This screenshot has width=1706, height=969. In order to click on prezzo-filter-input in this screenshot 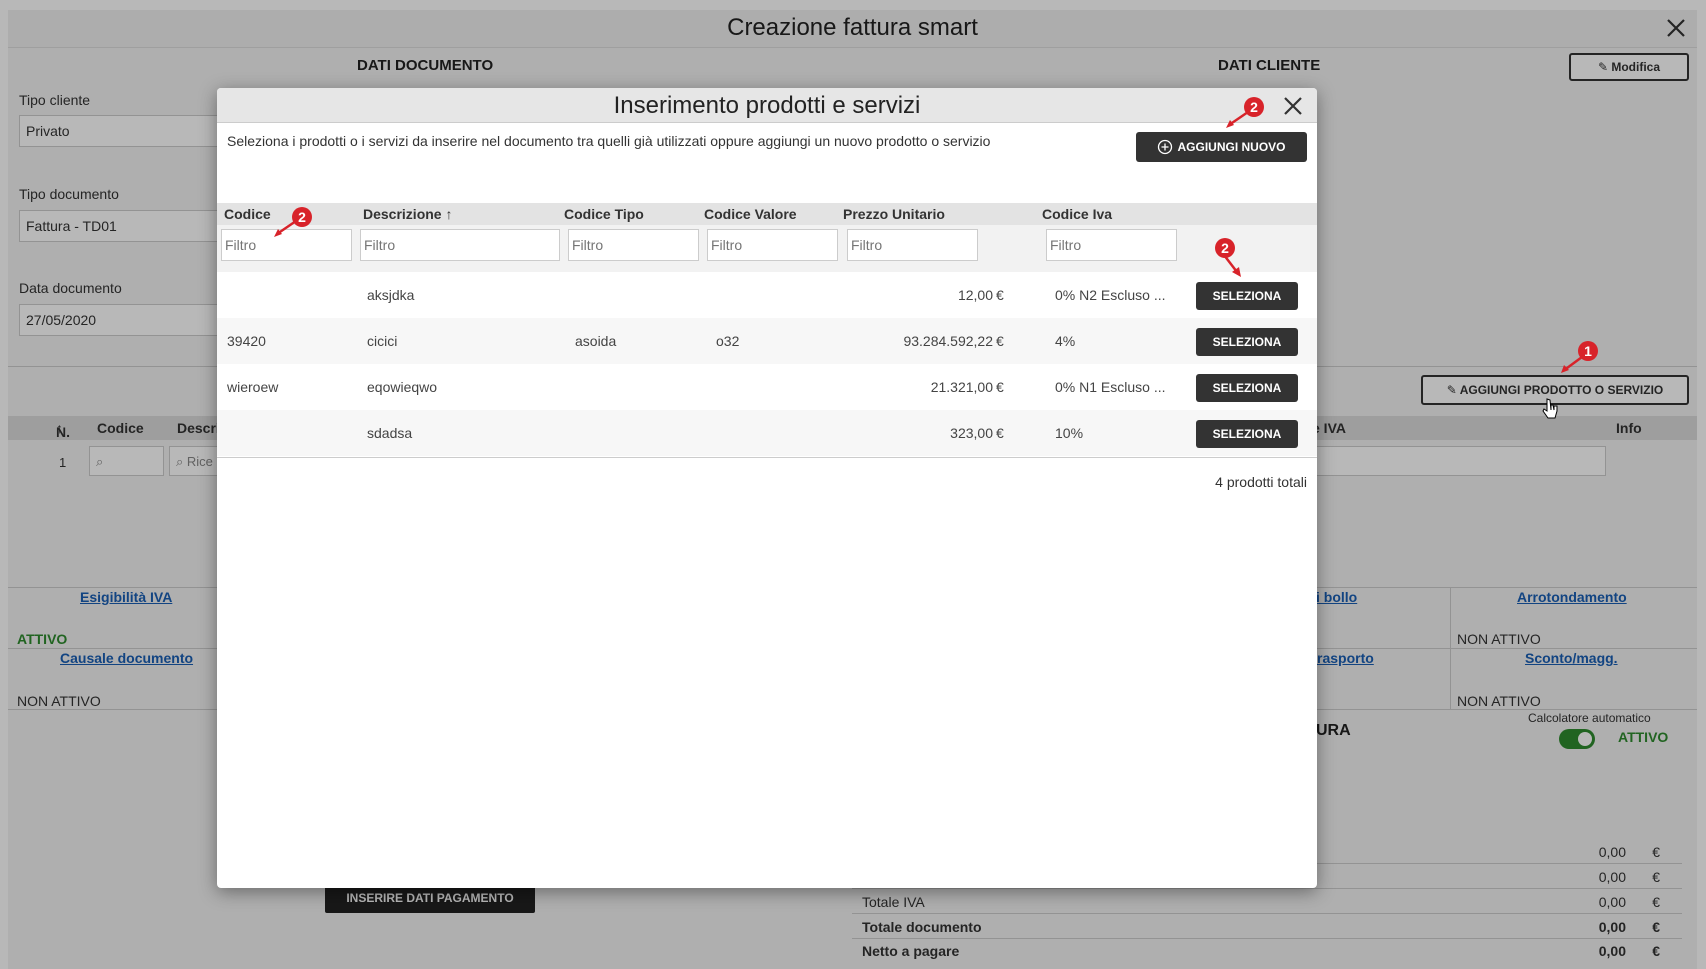, I will do `click(912, 245)`.